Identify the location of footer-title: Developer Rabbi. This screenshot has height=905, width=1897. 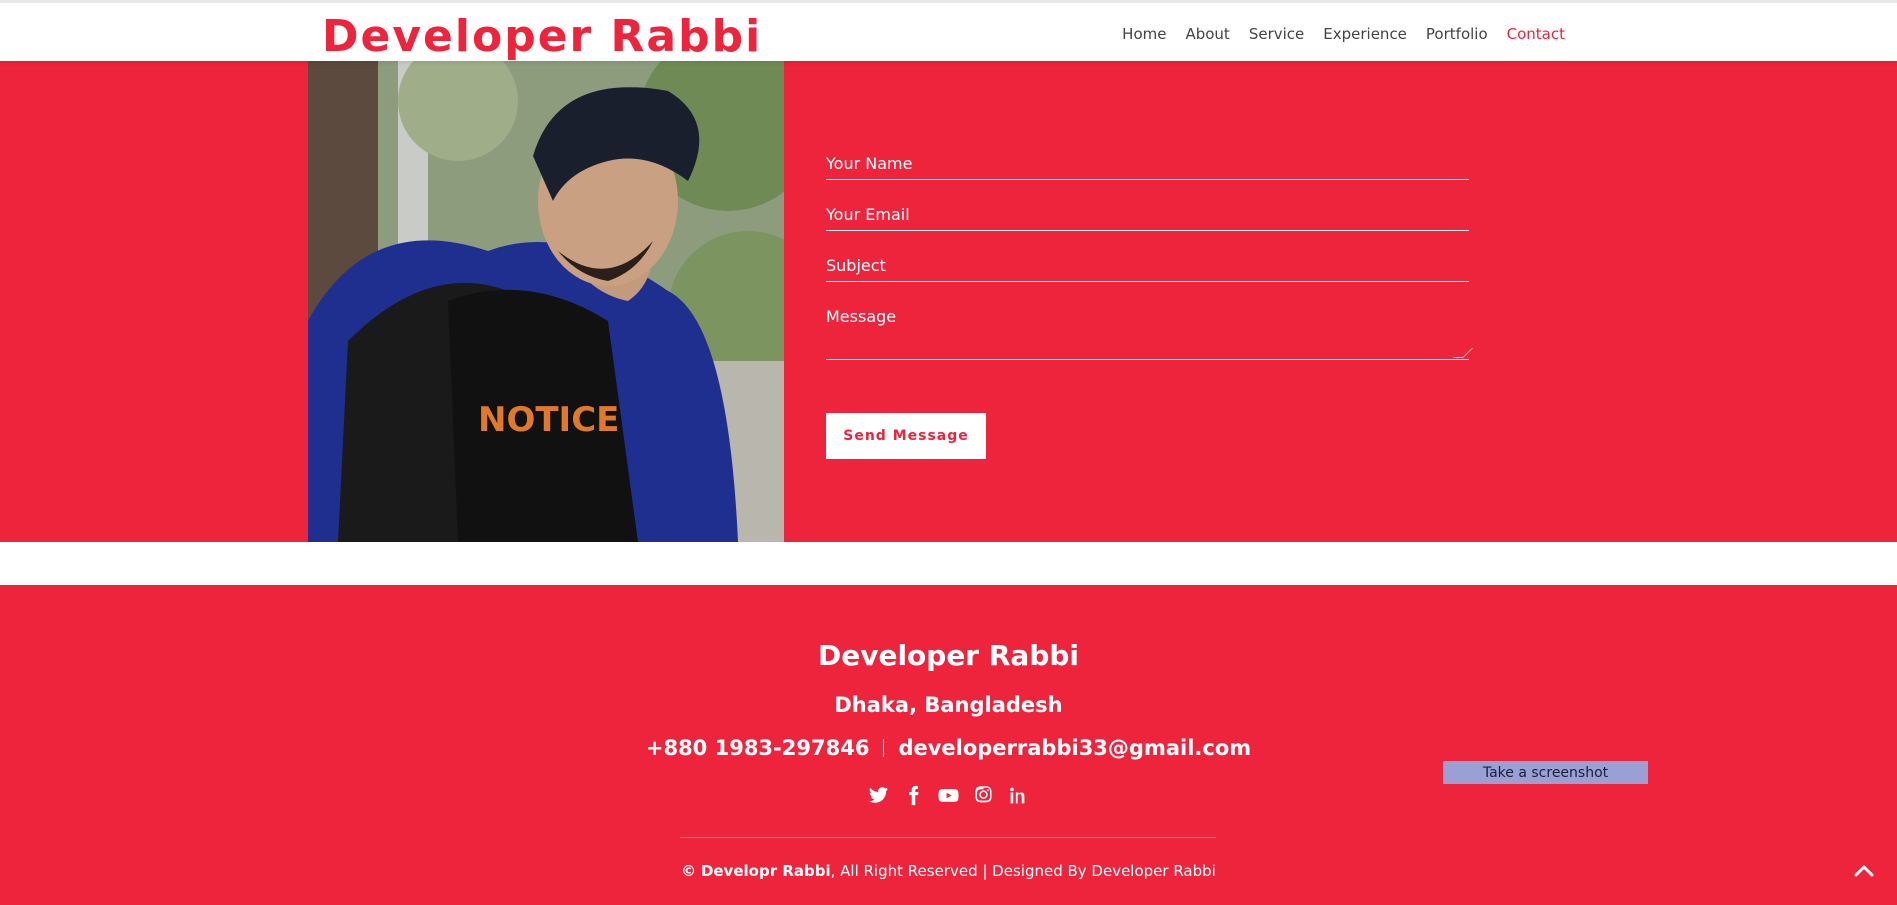
(948, 655).